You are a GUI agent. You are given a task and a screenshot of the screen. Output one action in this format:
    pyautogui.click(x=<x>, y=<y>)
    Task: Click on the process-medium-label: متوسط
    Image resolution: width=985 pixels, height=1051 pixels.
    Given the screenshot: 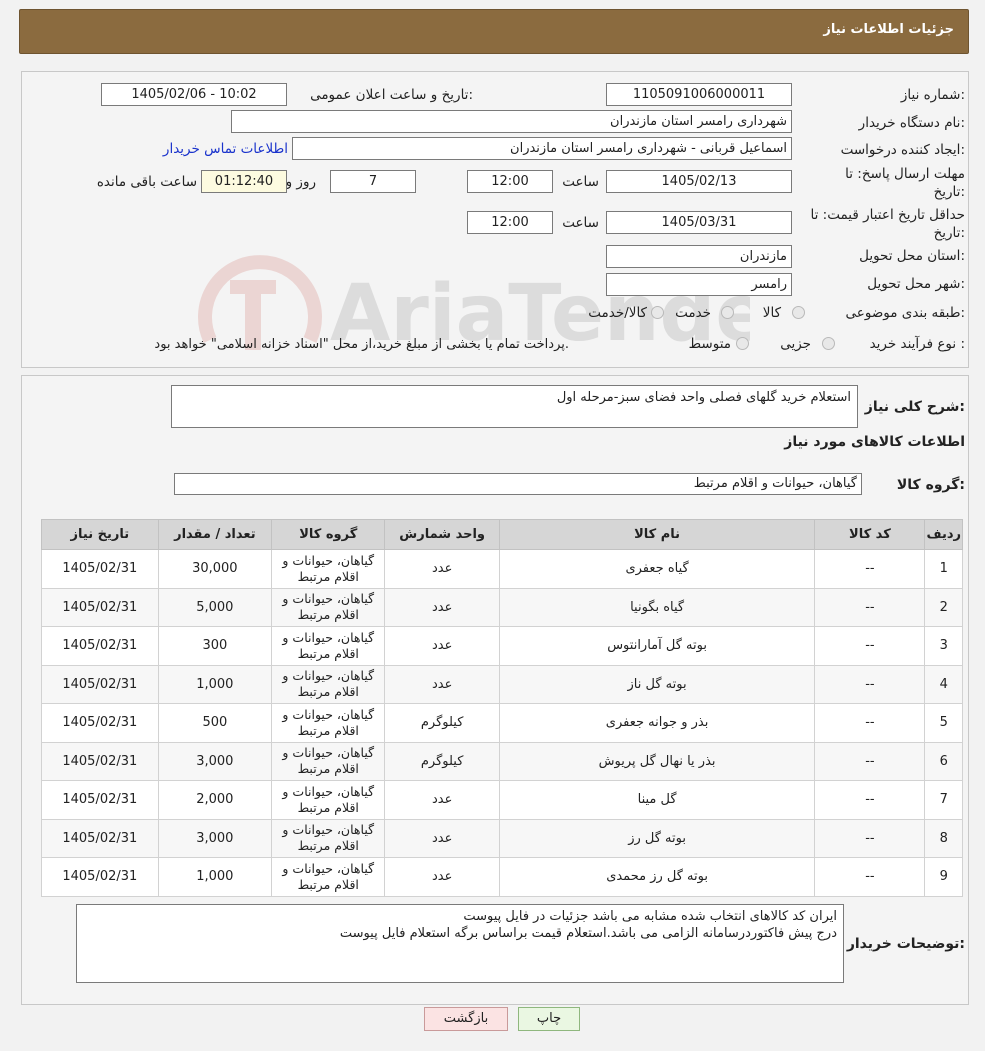 What is the action you would take?
    pyautogui.click(x=709, y=344)
    